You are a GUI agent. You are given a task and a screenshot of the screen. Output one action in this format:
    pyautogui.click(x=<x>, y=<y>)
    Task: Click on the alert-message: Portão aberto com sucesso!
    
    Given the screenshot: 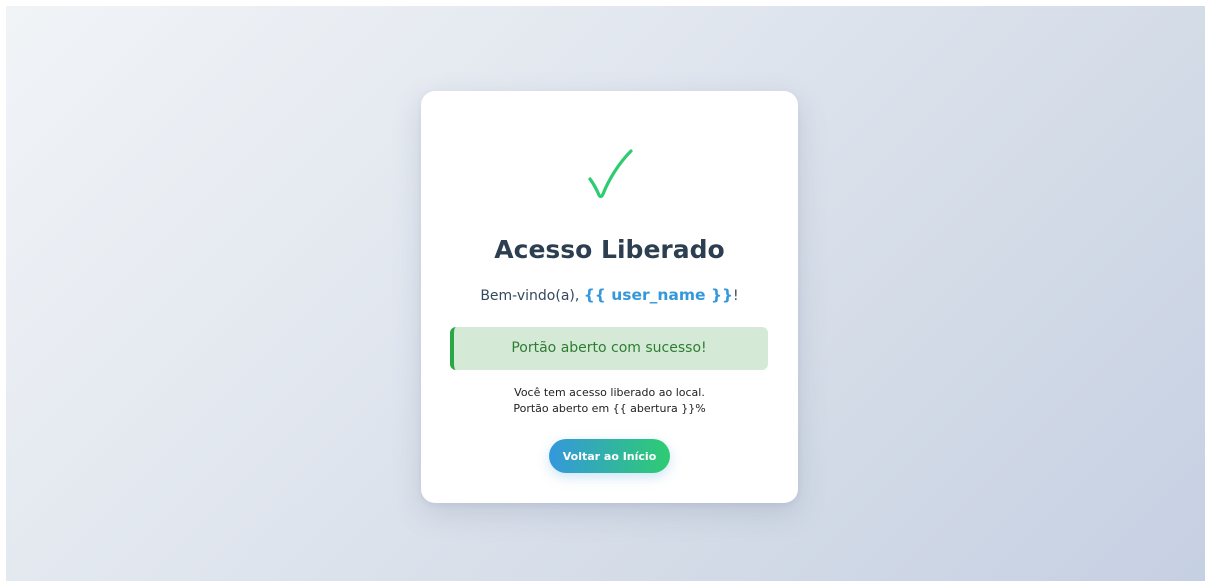 What is the action you would take?
    pyautogui.click(x=609, y=348)
    